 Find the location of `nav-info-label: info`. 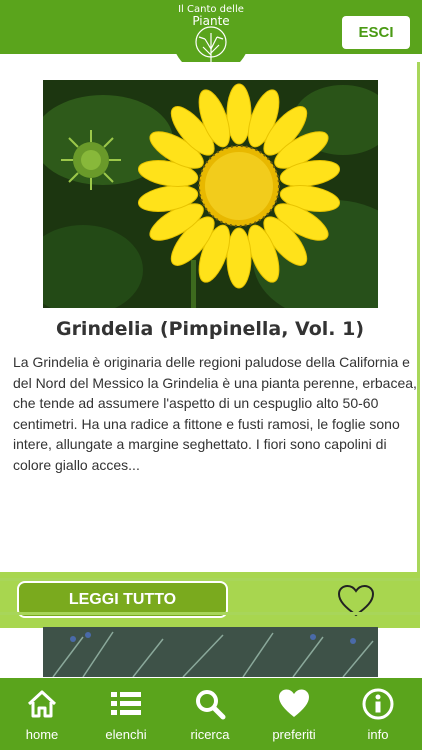

nav-info-label: info is located at coordinates (378, 734).